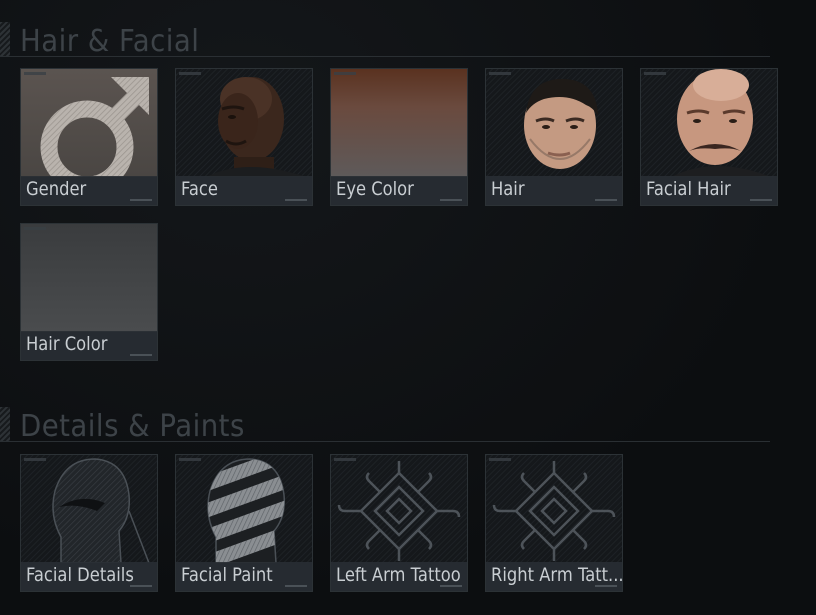 This screenshot has width=816, height=615. I want to click on head-outline-icon, so click(101, 510).